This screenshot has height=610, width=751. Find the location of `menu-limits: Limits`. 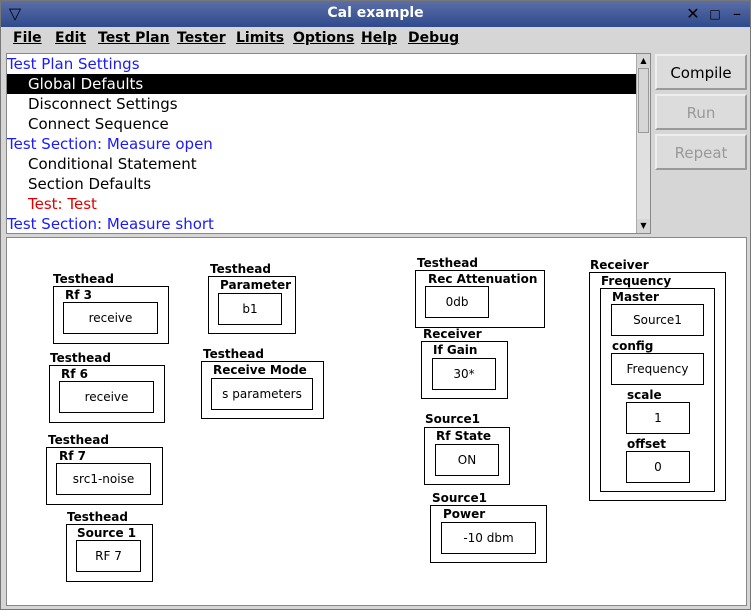

menu-limits: Limits is located at coordinates (260, 38).